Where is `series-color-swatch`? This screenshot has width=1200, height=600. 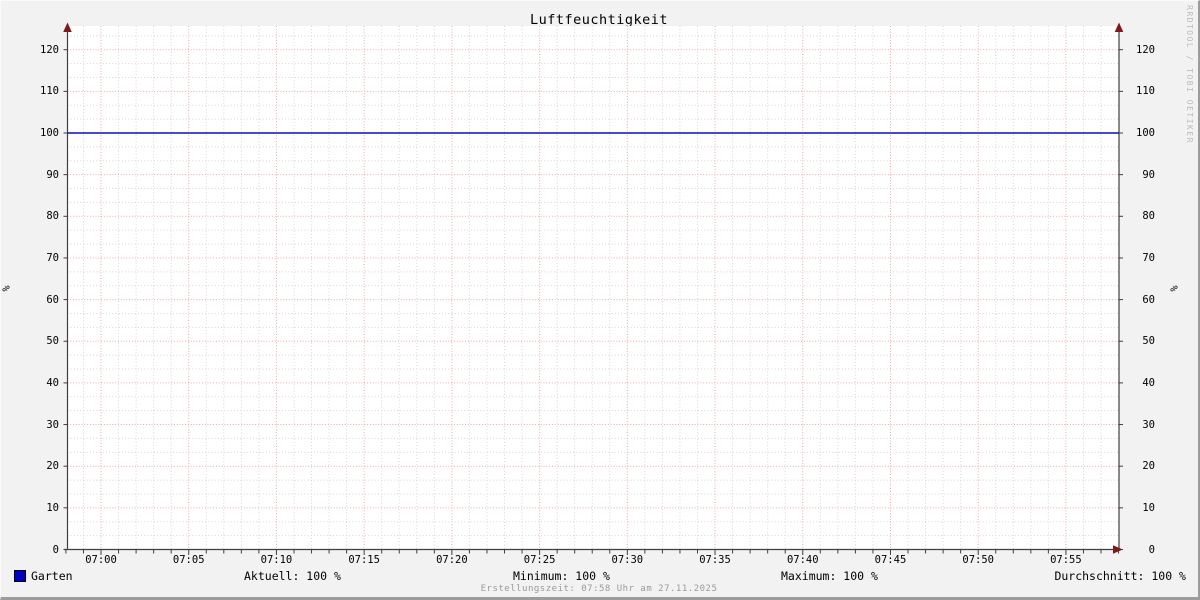 series-color-swatch is located at coordinates (20, 576).